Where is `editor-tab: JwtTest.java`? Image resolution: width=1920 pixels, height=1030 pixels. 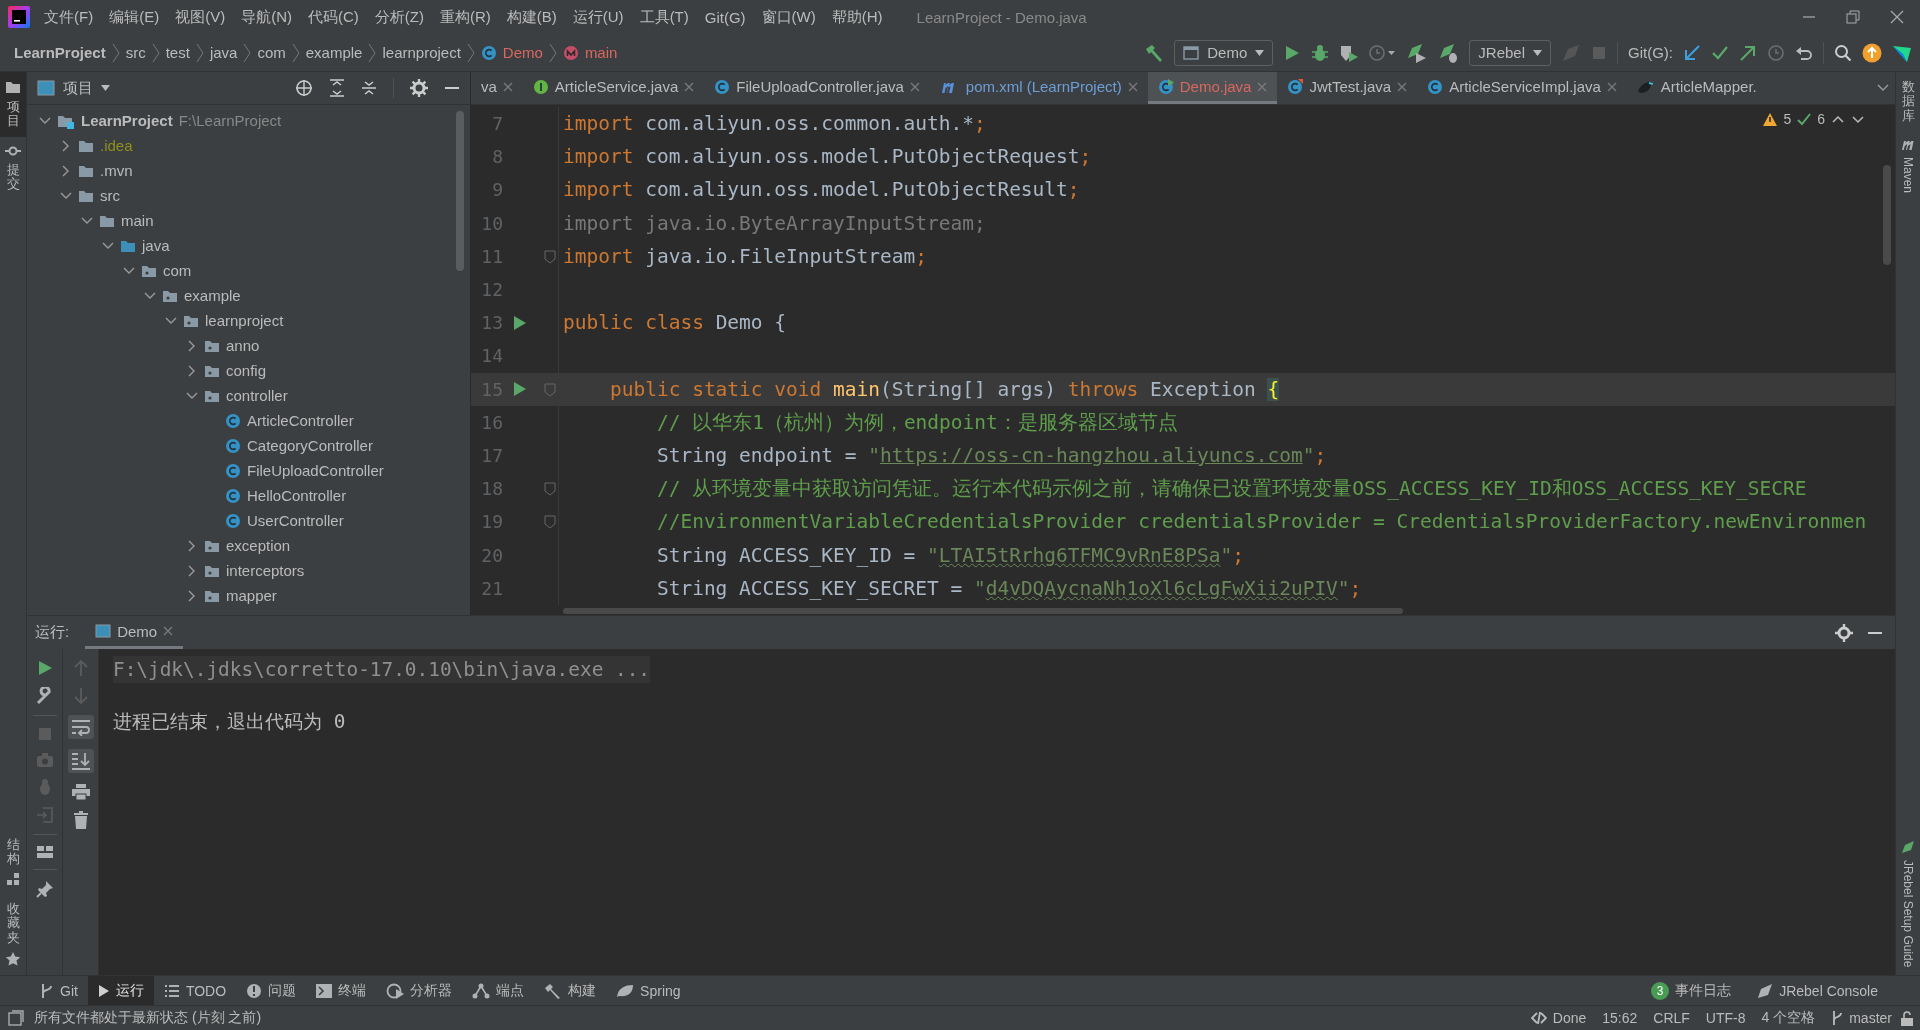
editor-tab: JwtTest.java is located at coordinates (1347, 88).